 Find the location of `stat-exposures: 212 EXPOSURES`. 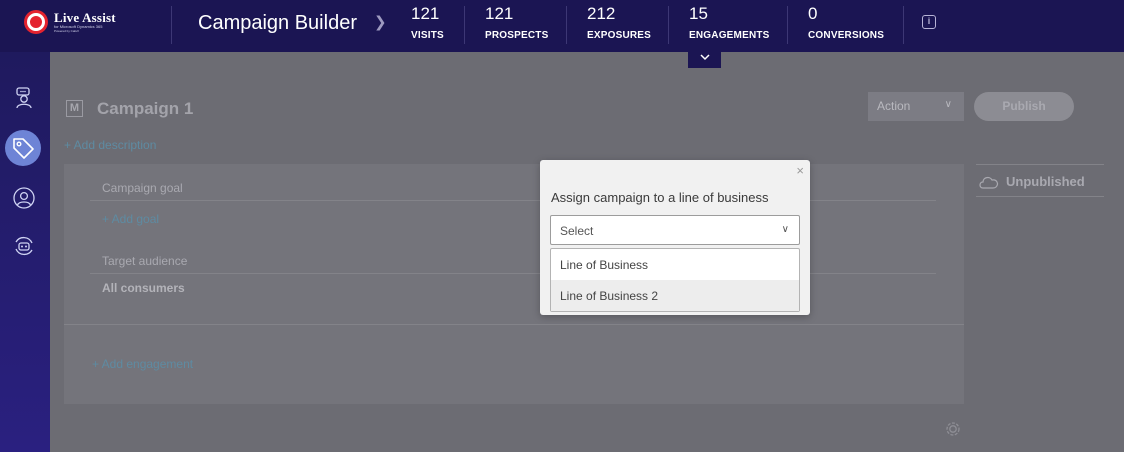

stat-exposures: 212 EXPOSURES is located at coordinates (619, 22).